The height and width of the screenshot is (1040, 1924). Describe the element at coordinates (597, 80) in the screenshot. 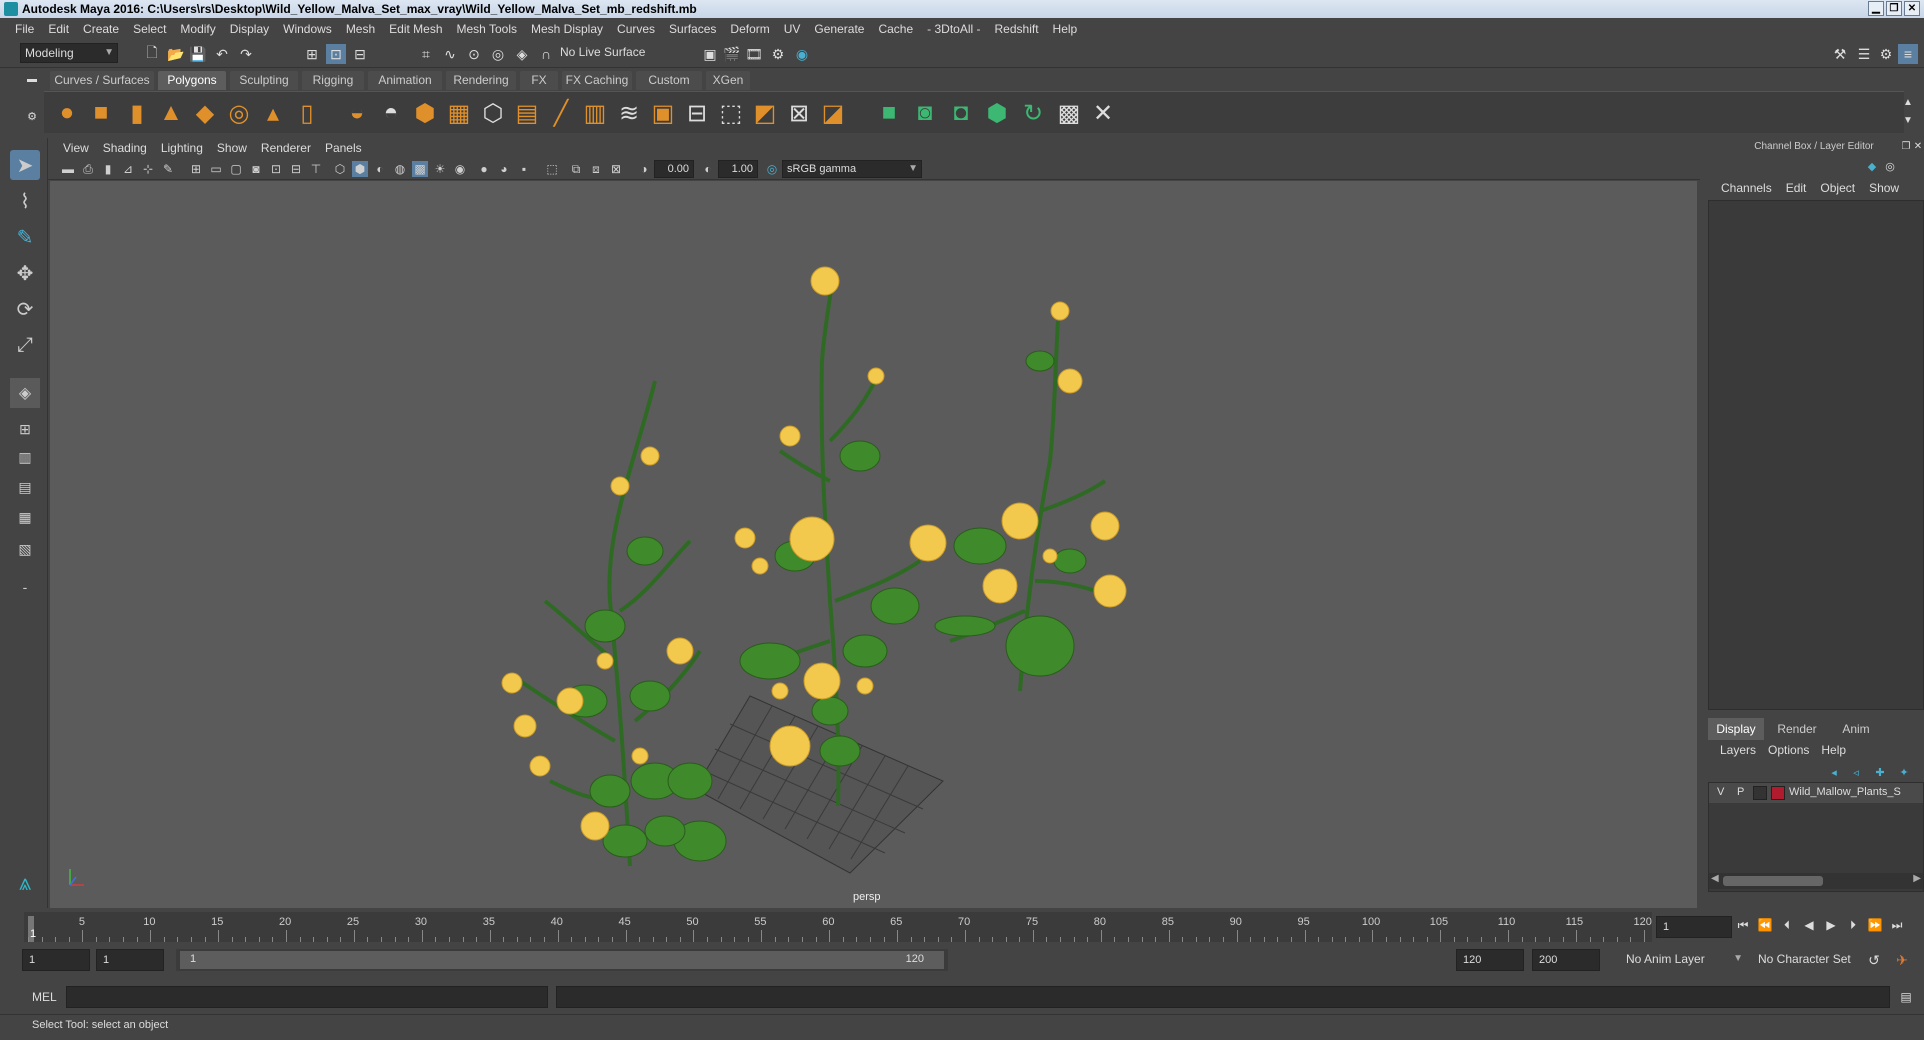

I see `tab-fx-caching: FX Caching` at that location.